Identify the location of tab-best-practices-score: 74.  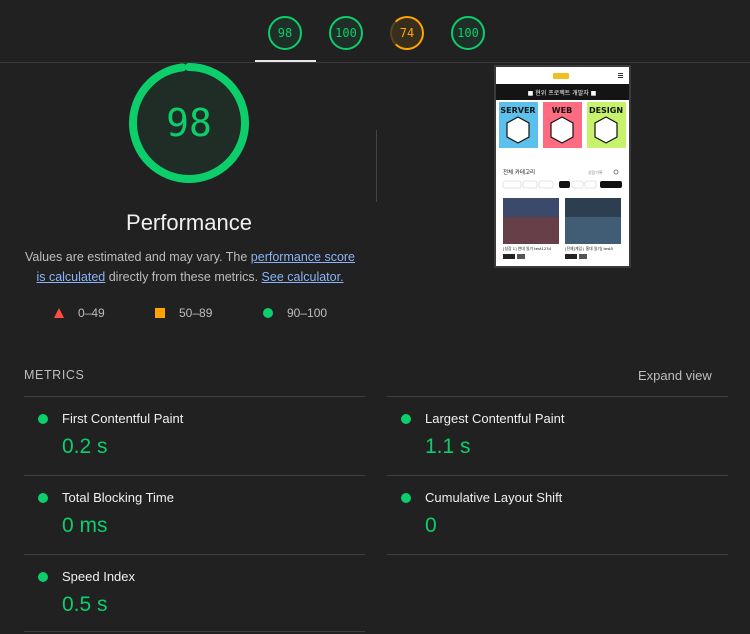
(407, 33).